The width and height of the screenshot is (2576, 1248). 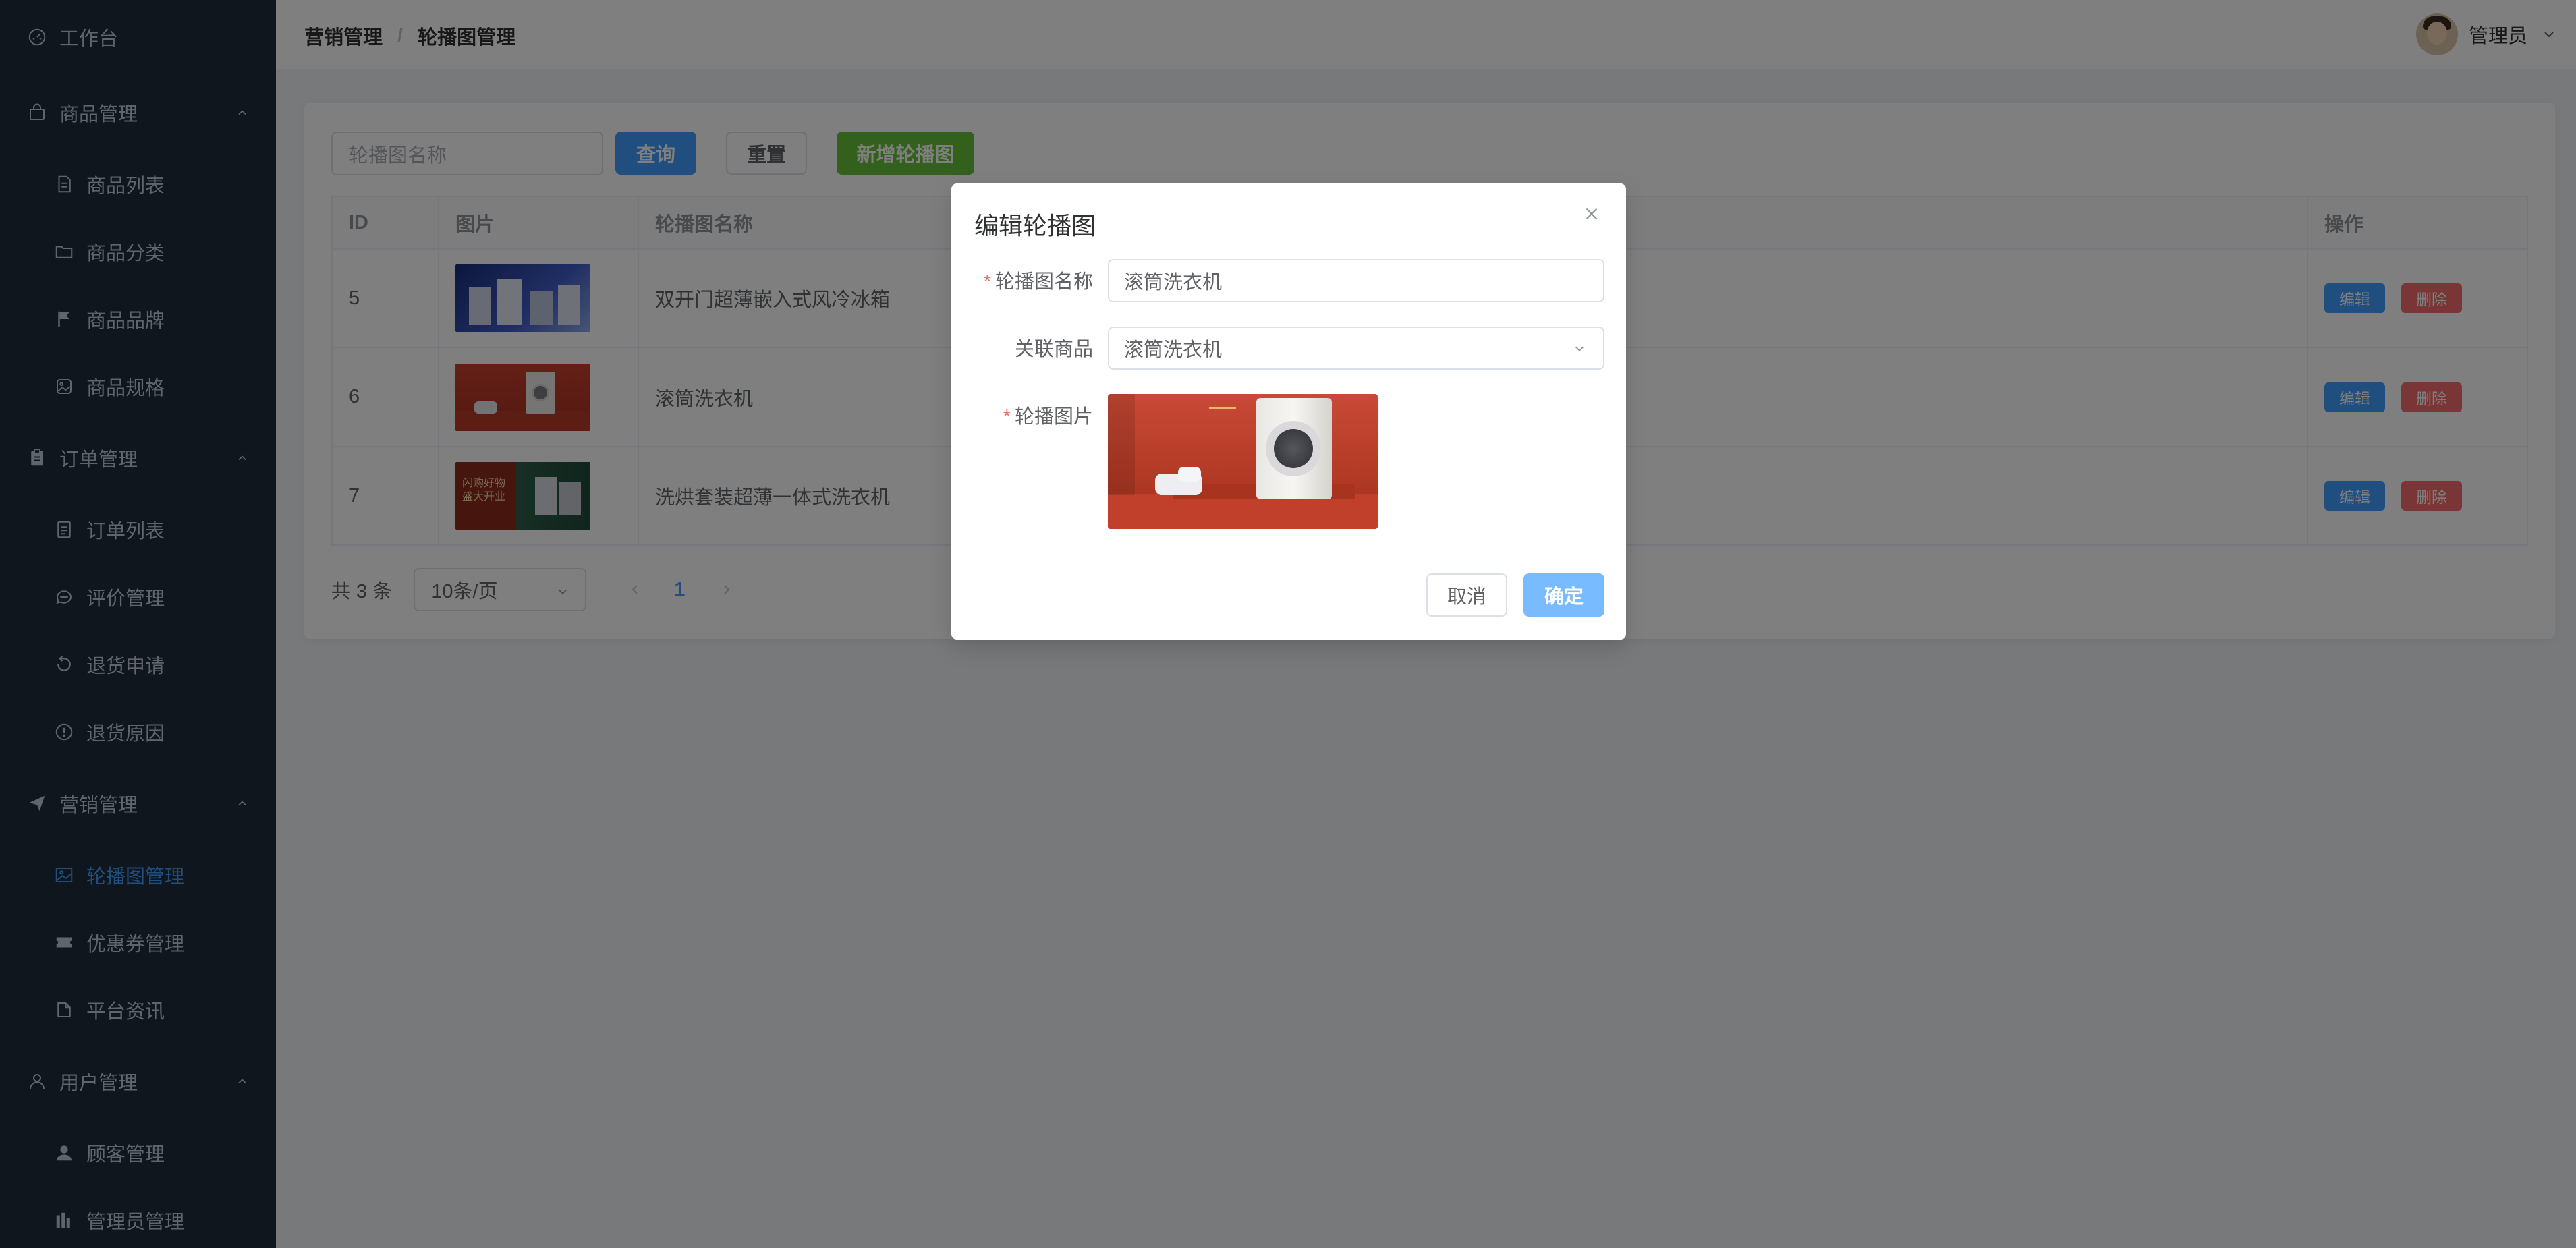 I want to click on related-product-label: 关联商品, so click(x=1053, y=350).